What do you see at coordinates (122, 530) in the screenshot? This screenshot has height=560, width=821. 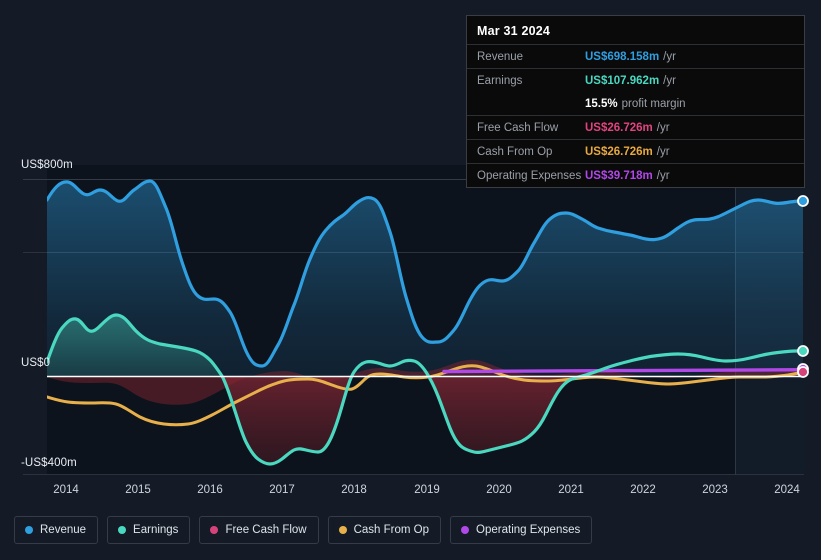 I see `legend-dot-earnings-icon` at bounding box center [122, 530].